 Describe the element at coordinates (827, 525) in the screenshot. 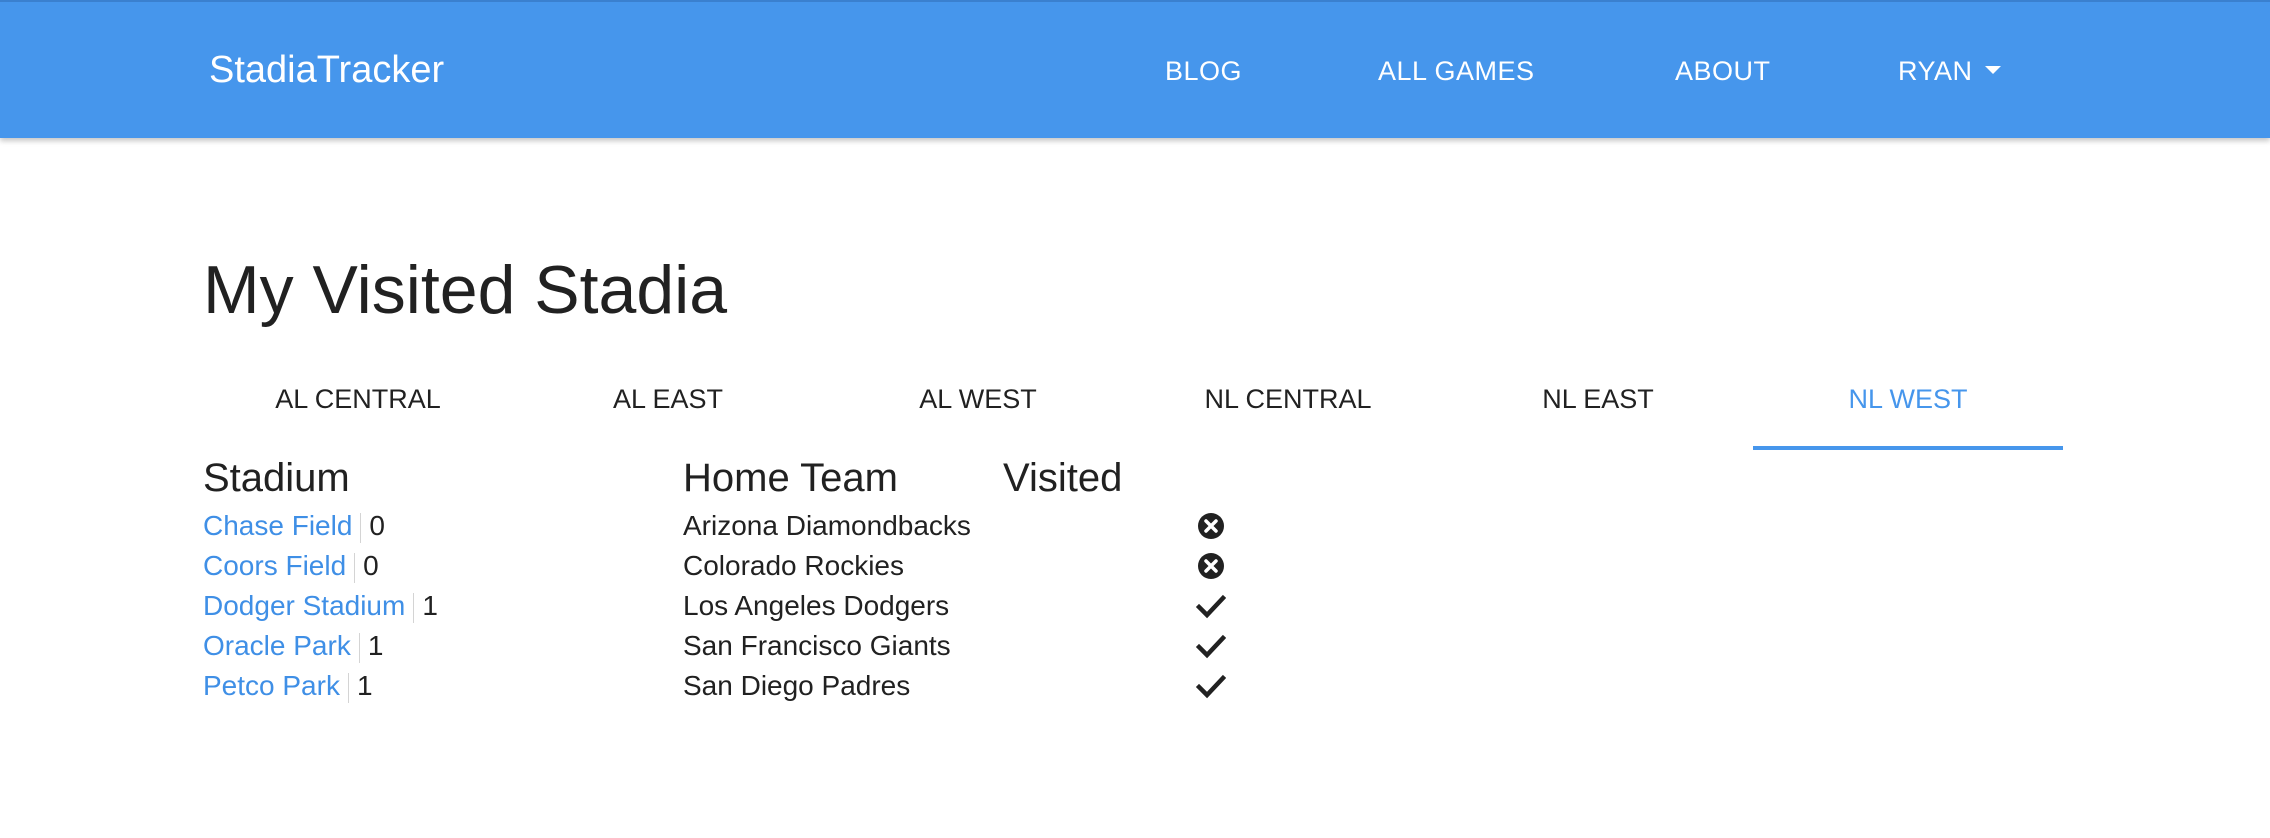

I see `home-team-cell: Arizona Diamondbacks` at that location.